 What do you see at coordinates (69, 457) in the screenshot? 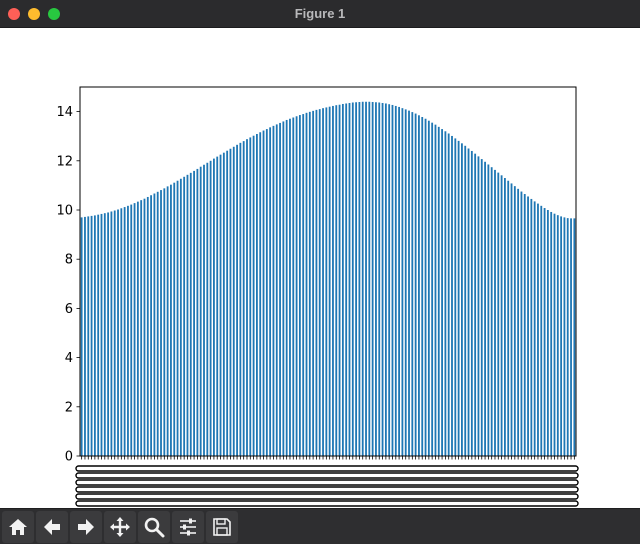
I see `y-tick-label: 0` at bounding box center [69, 457].